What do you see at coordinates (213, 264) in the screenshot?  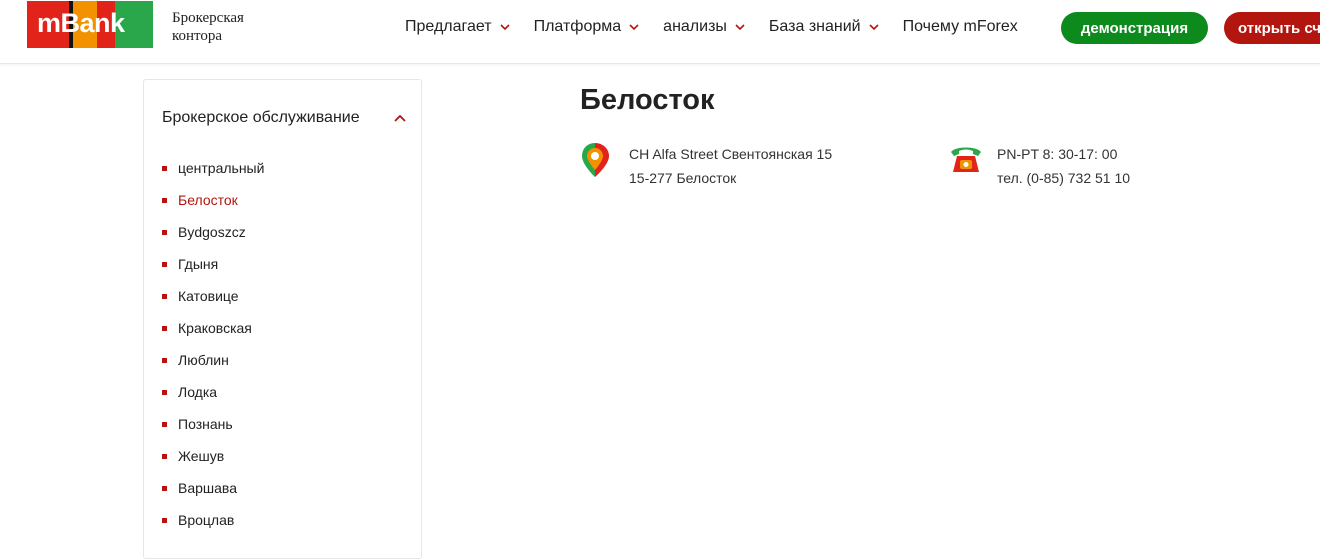 I see `branch-item-gdynia: Гдыня` at bounding box center [213, 264].